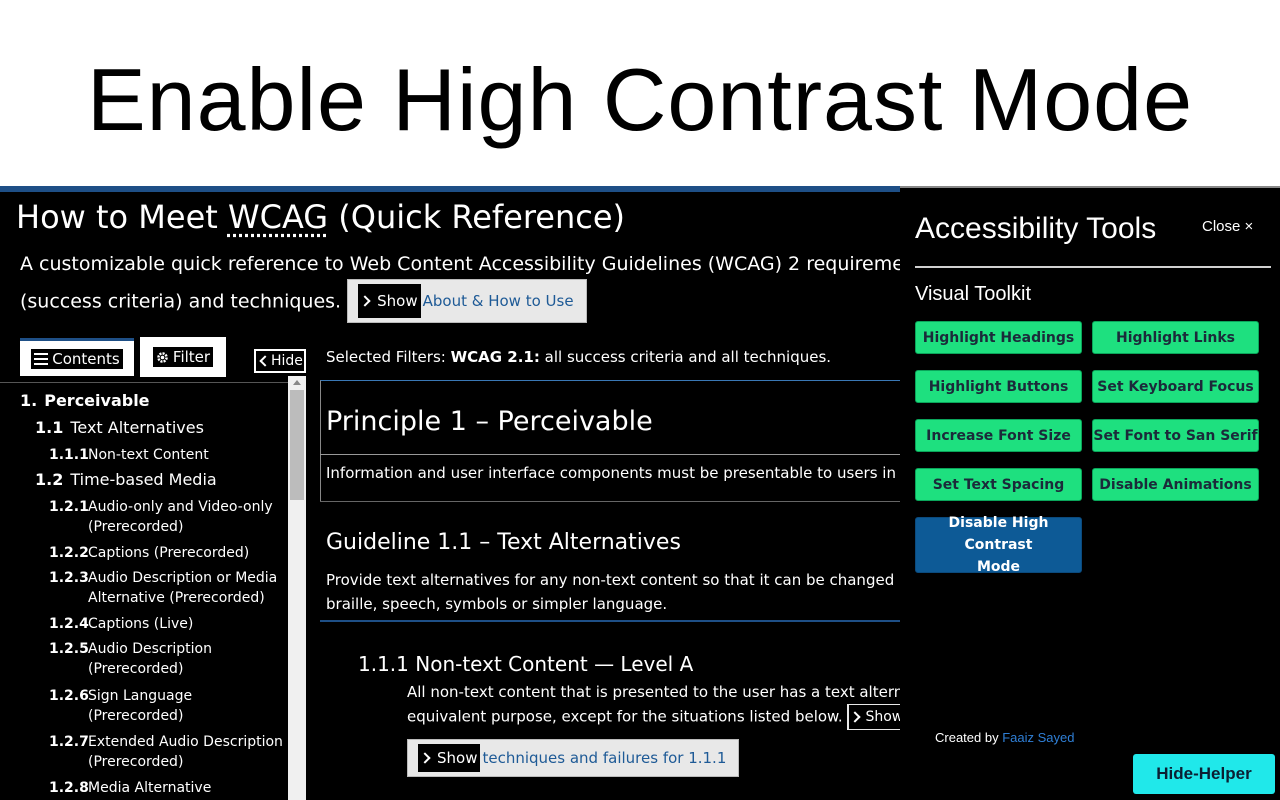  I want to click on toc-item-number: 1.1, so click(49, 427).